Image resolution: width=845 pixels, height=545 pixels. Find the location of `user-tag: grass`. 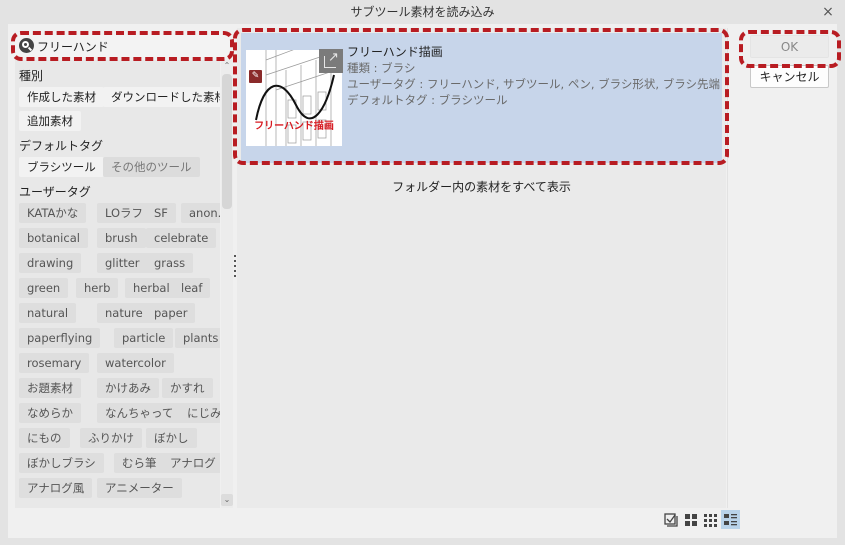

user-tag: grass is located at coordinates (170, 263).